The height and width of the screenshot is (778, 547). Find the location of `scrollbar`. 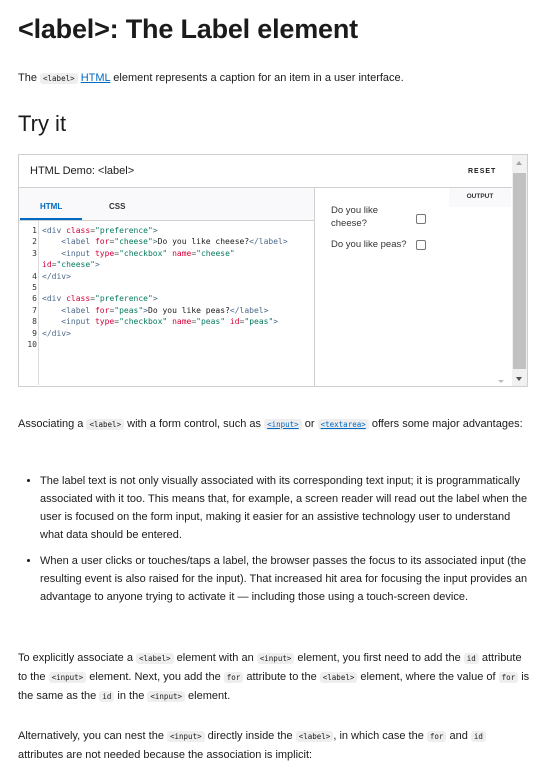

scrollbar is located at coordinates (519, 270).